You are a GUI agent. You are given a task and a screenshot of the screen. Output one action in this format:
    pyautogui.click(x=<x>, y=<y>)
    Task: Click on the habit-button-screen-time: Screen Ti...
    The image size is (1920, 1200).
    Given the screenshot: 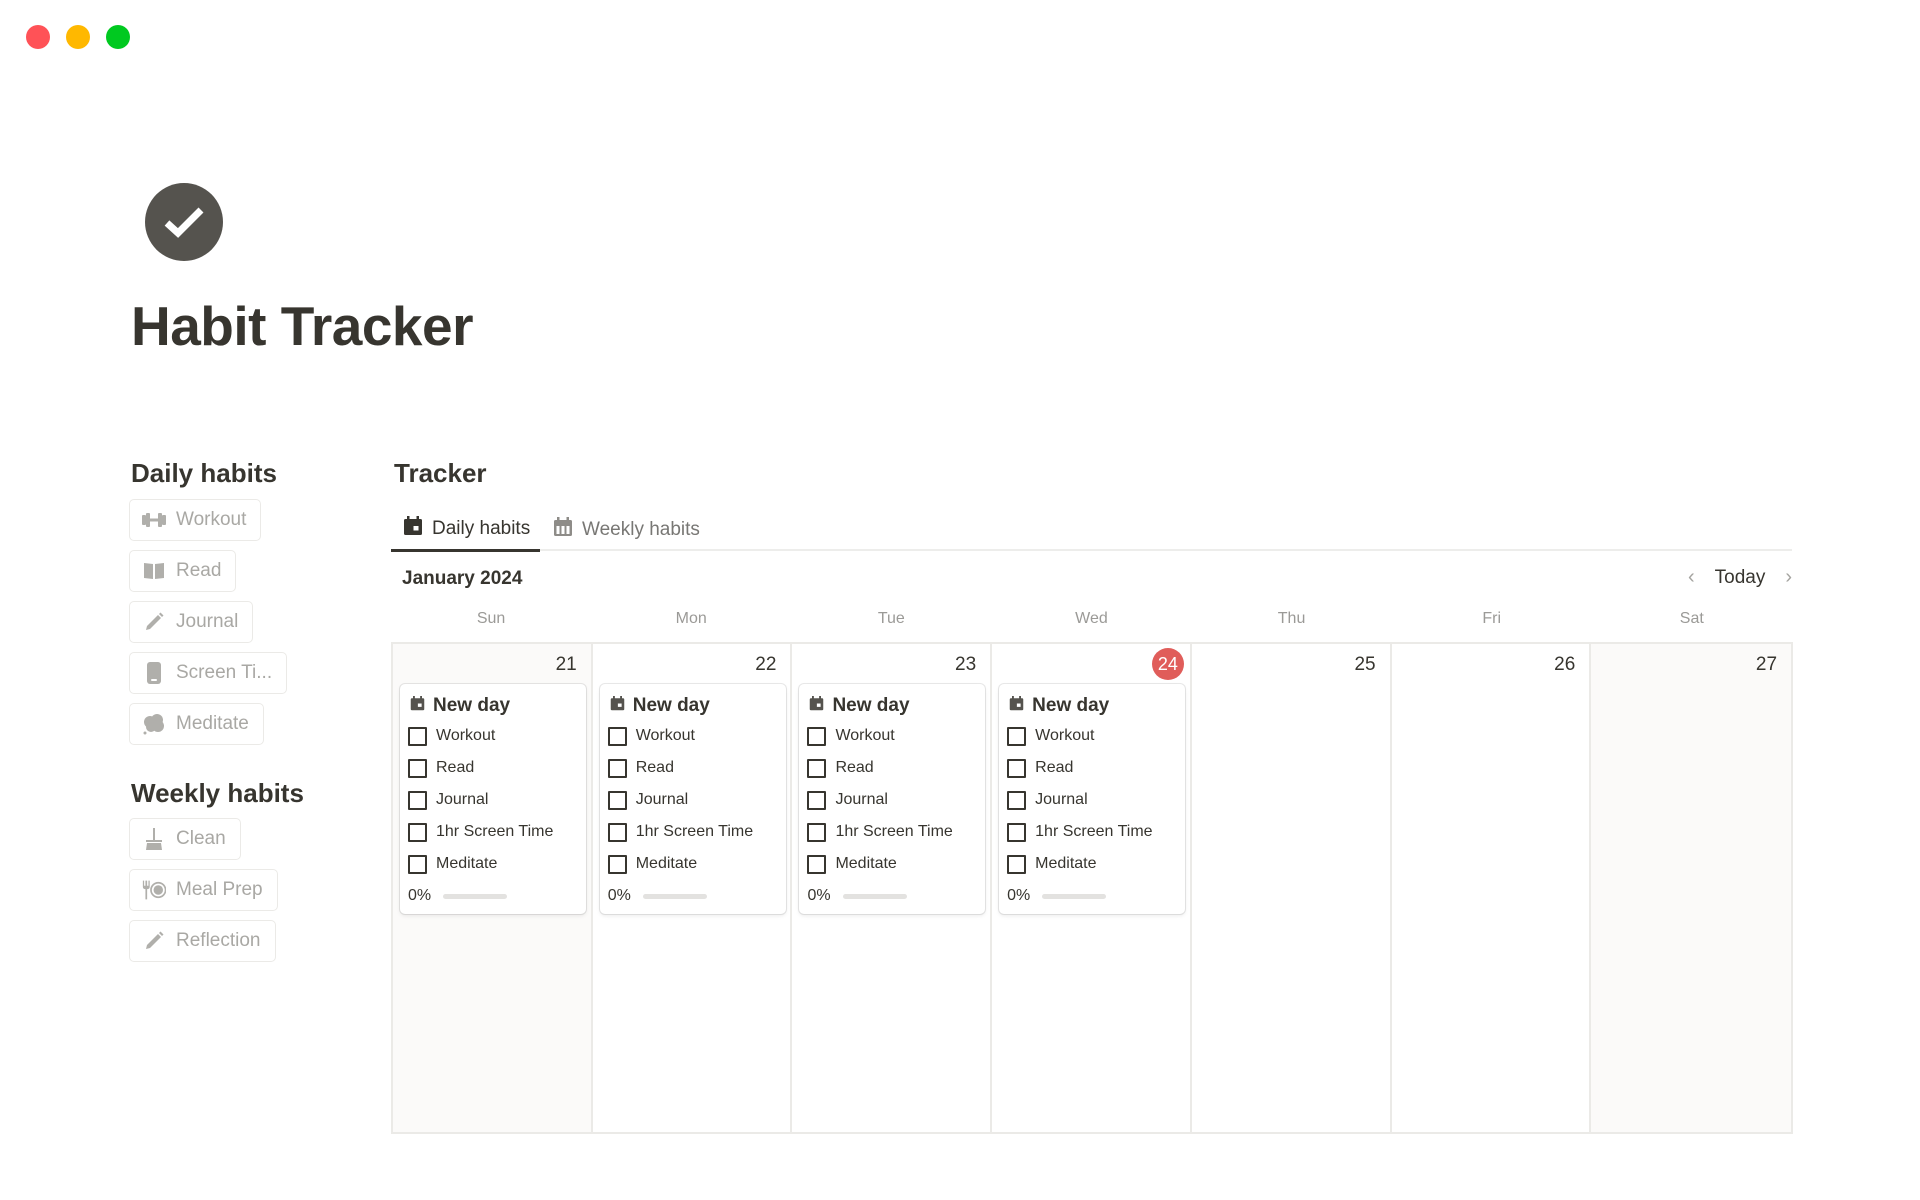 What is the action you would take?
    pyautogui.click(x=208, y=673)
    